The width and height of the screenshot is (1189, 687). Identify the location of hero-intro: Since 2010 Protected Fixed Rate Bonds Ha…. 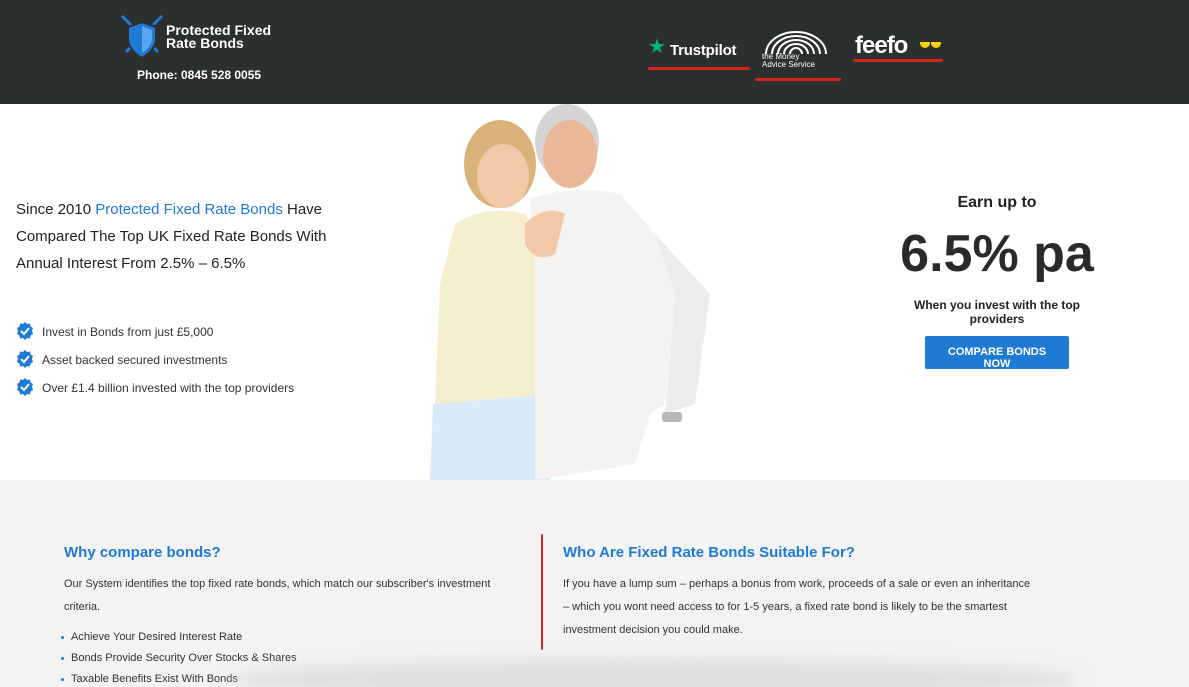
(171, 236).